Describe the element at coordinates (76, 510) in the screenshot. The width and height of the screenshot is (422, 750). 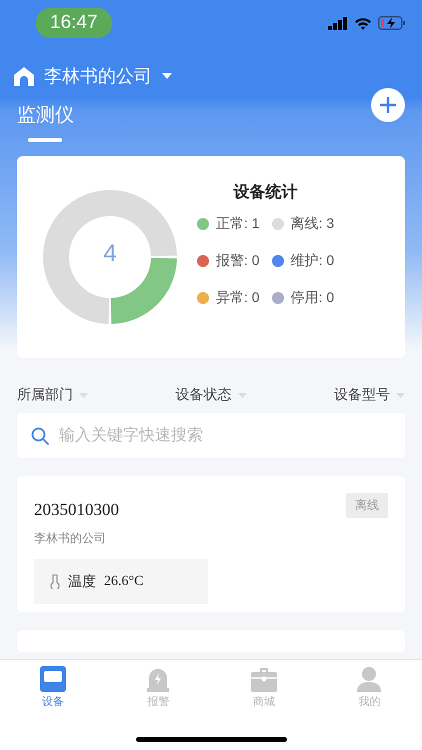
I see `device-id: 2035010300` at that location.